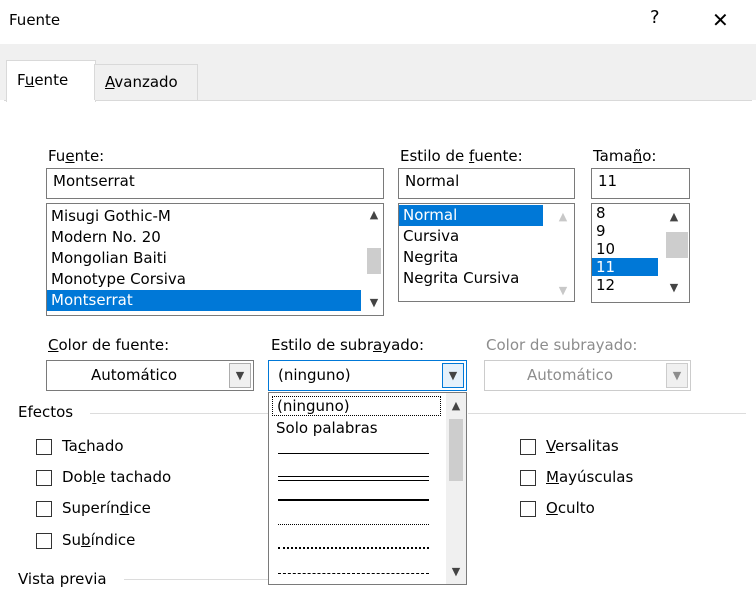  Describe the element at coordinates (640, 253) in the screenshot. I see `size-list: 8 9 10 11 12 ▲ ▼` at that location.